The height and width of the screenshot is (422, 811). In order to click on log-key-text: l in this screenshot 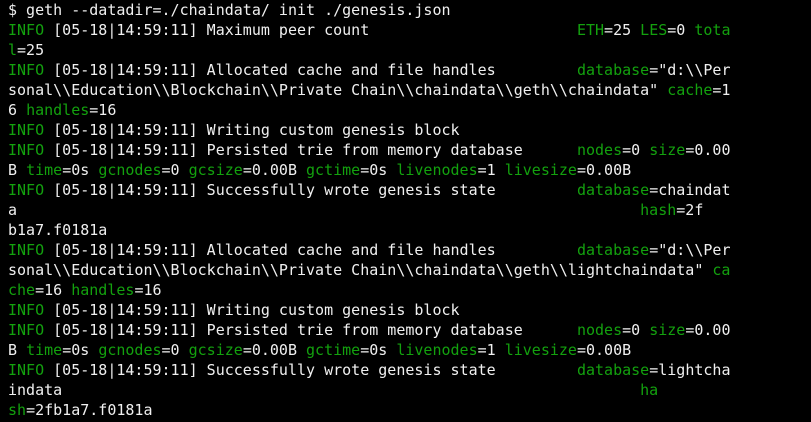, I will do `click(13, 50)`.